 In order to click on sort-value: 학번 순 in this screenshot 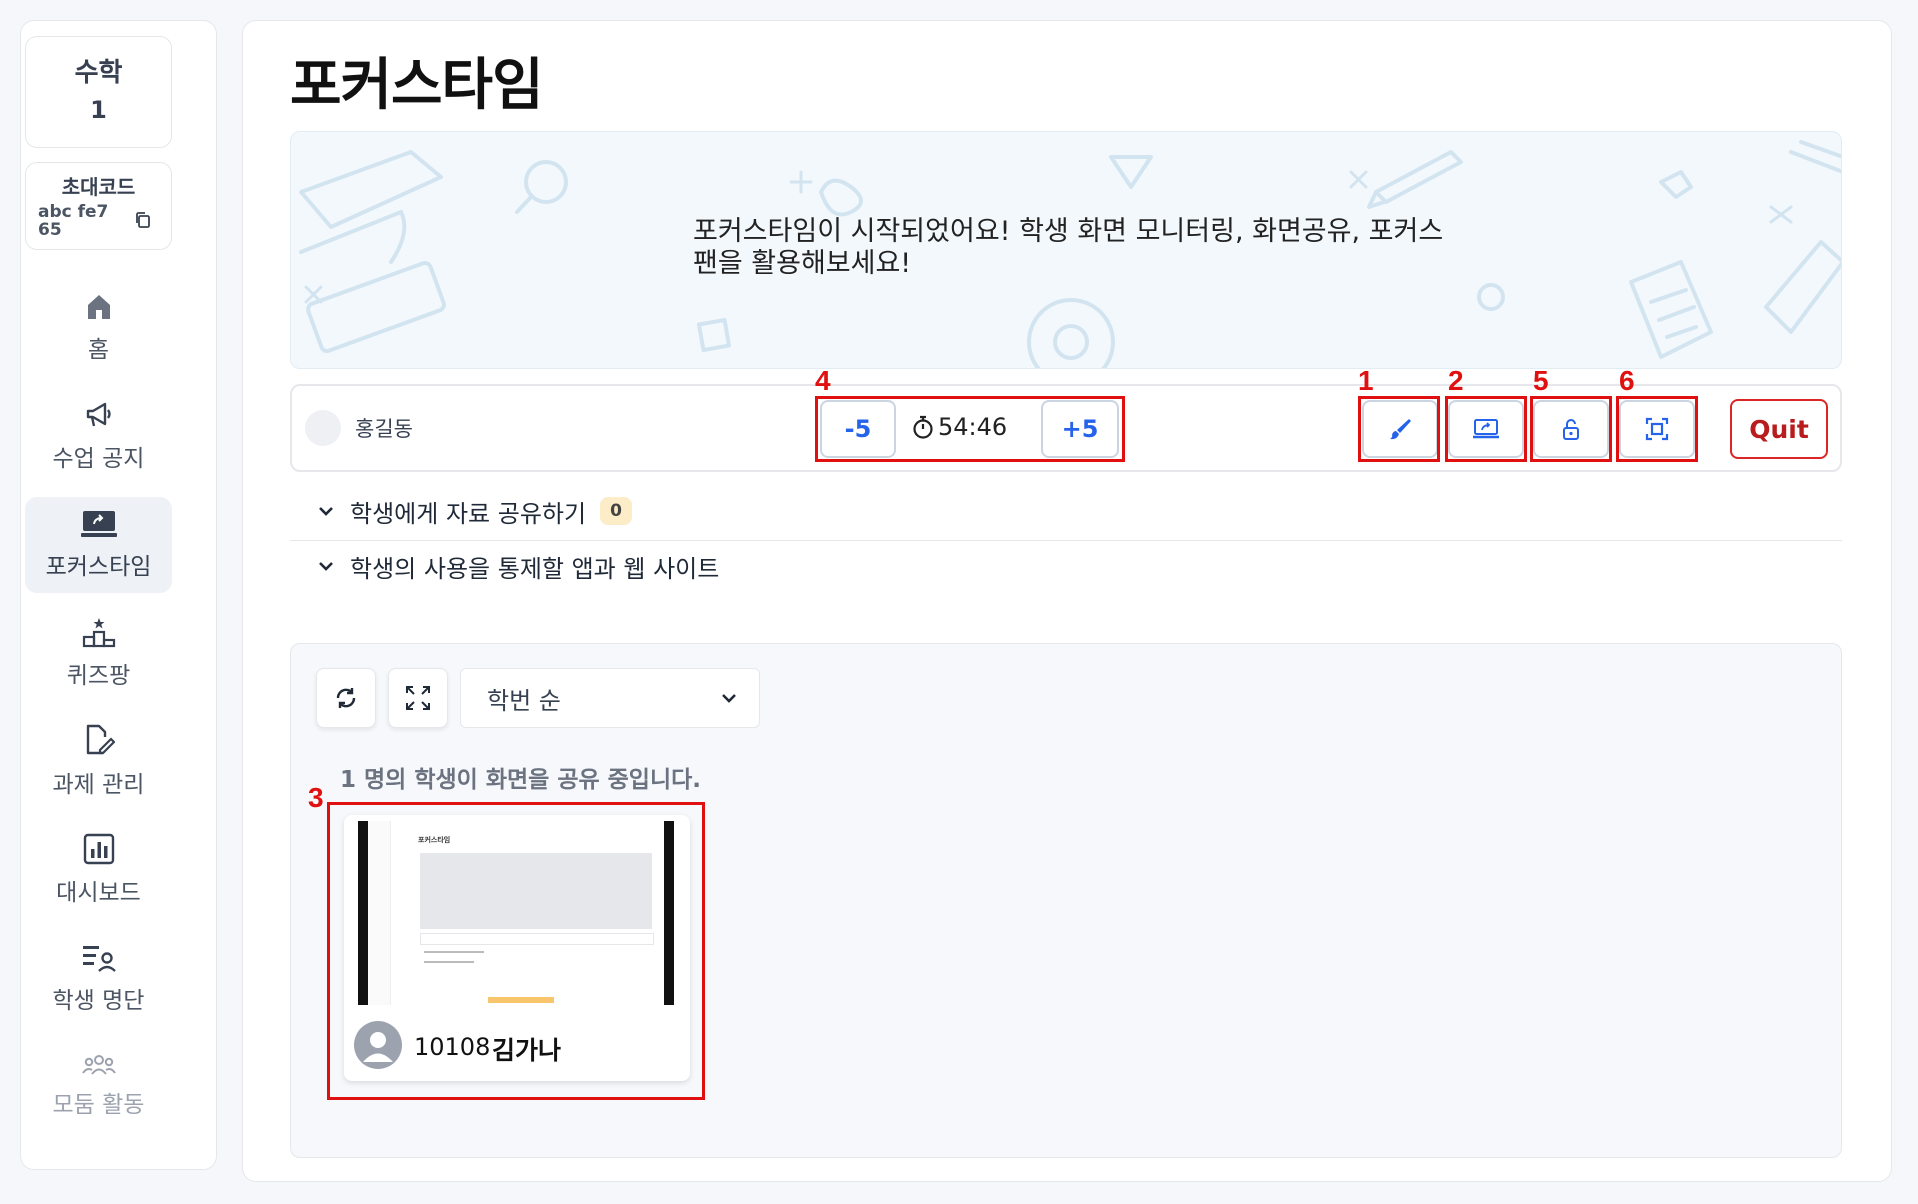, I will do `click(524, 700)`.